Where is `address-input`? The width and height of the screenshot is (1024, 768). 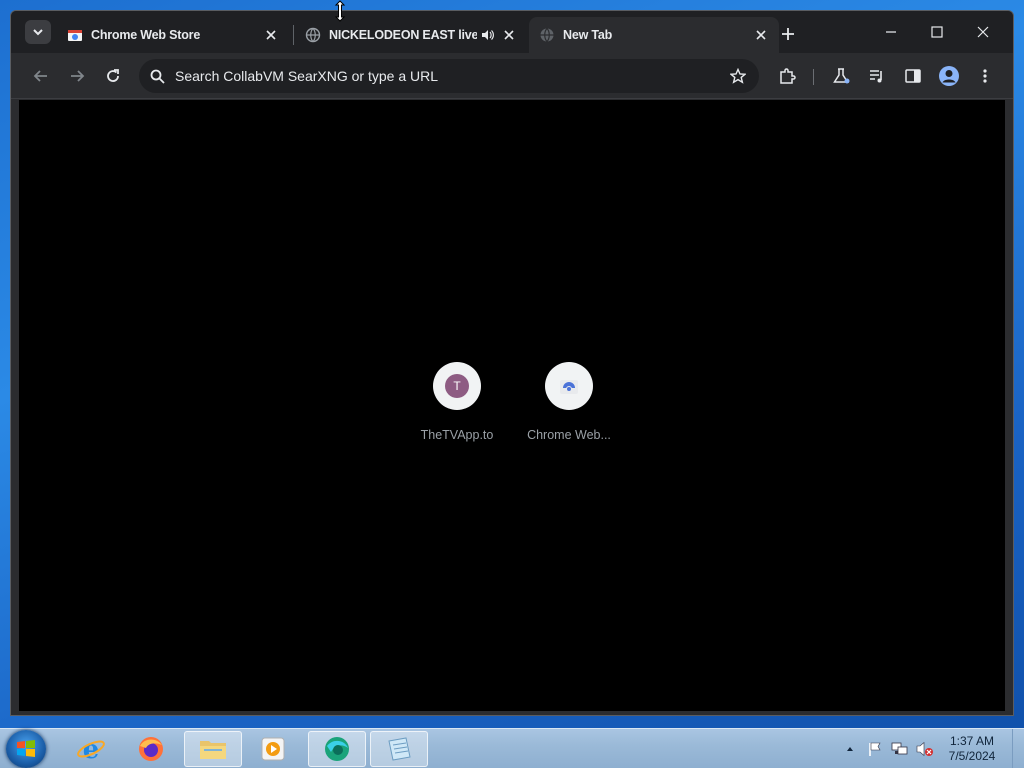
address-input is located at coordinates (451, 76).